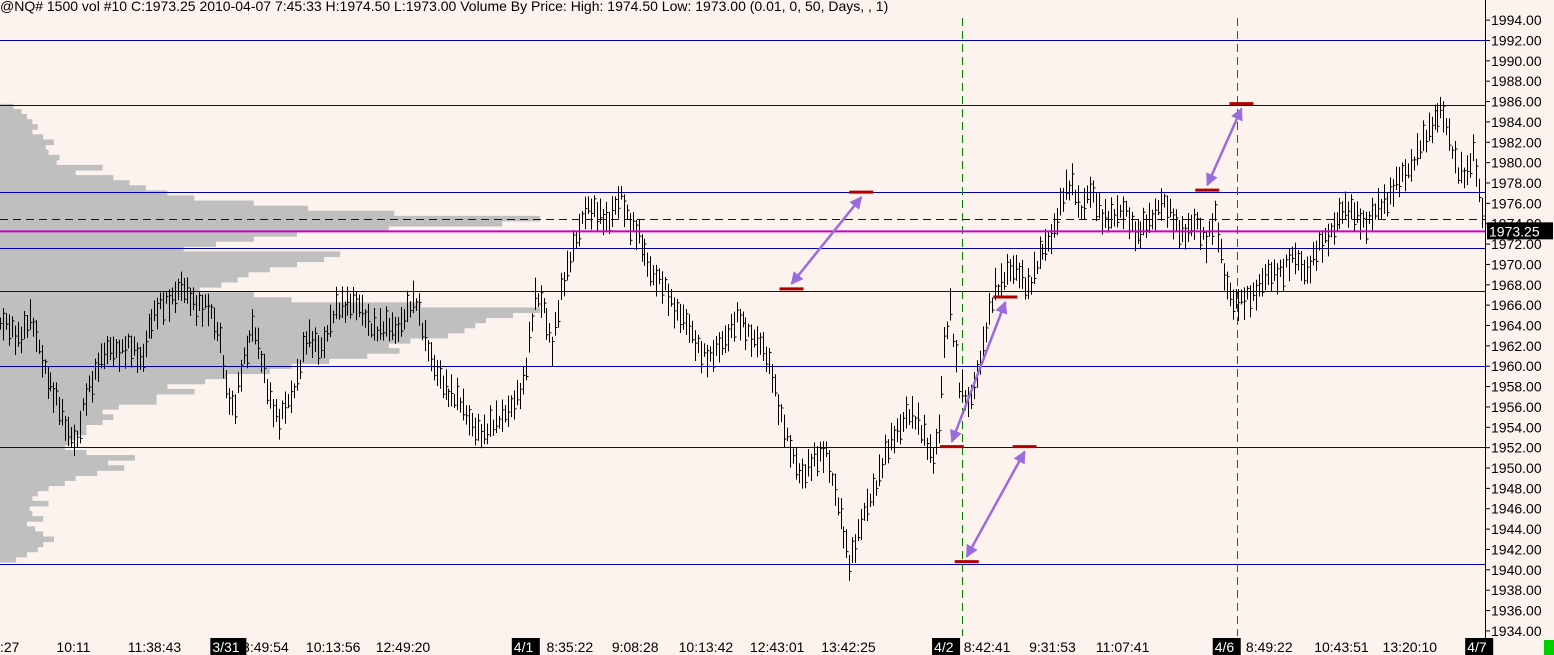  Describe the element at coordinates (569, 647) in the screenshot. I see `x-axis-time-label: 8:35:22` at that location.